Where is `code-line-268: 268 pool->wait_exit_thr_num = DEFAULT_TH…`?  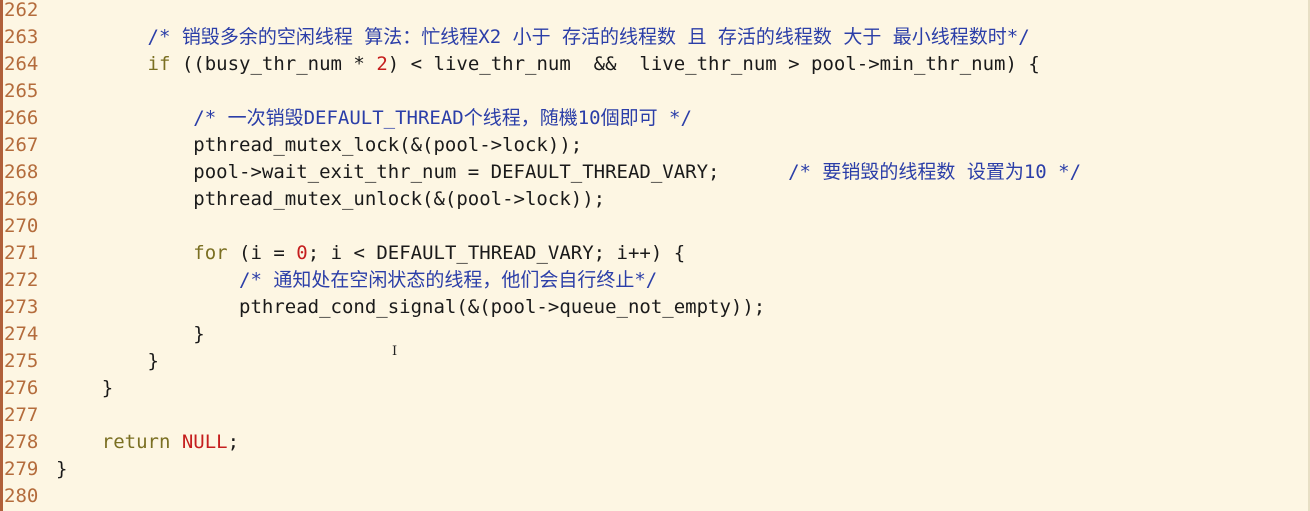 code-line-268: 268 pool->wait_exit_thr_num = DEFAULT_TH… is located at coordinates (655, 172).